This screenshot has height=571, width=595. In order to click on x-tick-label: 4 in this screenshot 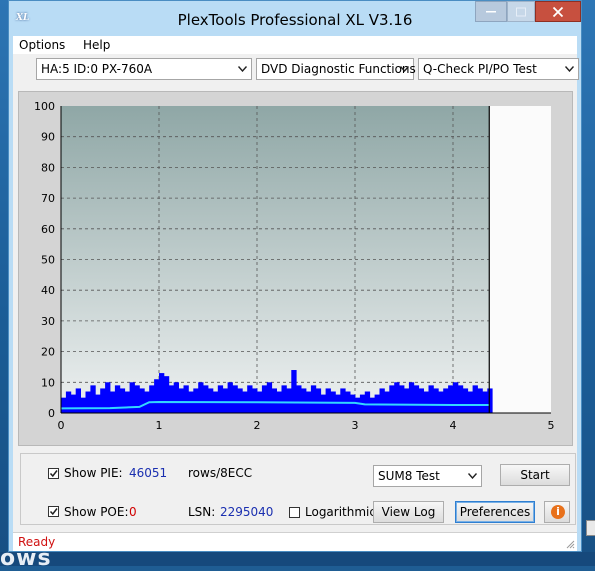, I will do `click(453, 425)`.